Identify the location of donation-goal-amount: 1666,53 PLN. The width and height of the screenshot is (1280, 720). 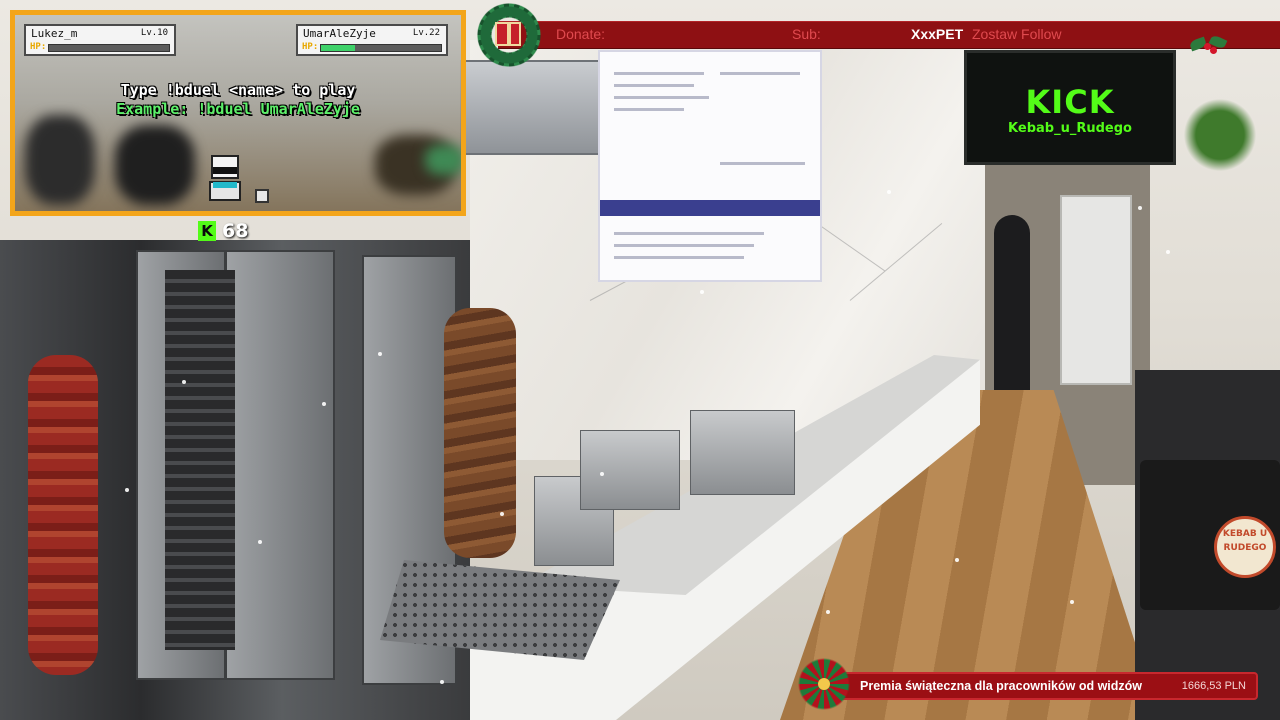
(1213, 686).